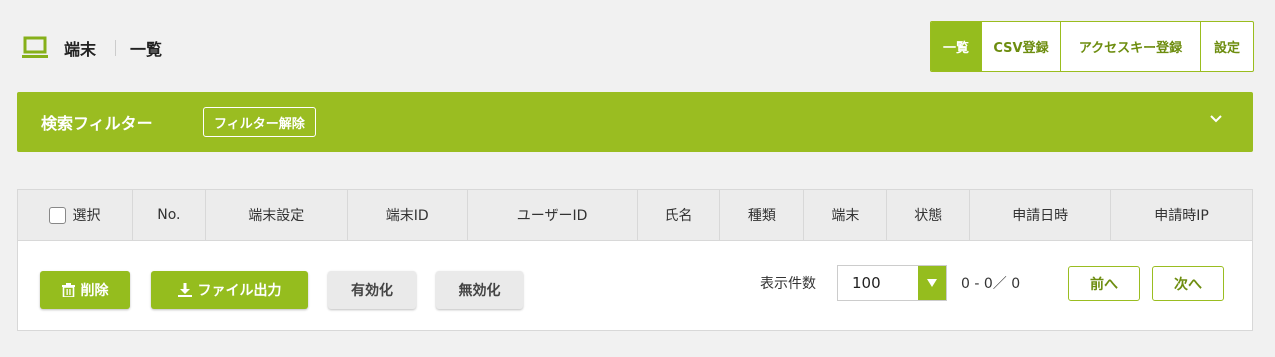  Describe the element at coordinates (1041, 215) in the screenshot. I see `column-header: 申請日時` at that location.